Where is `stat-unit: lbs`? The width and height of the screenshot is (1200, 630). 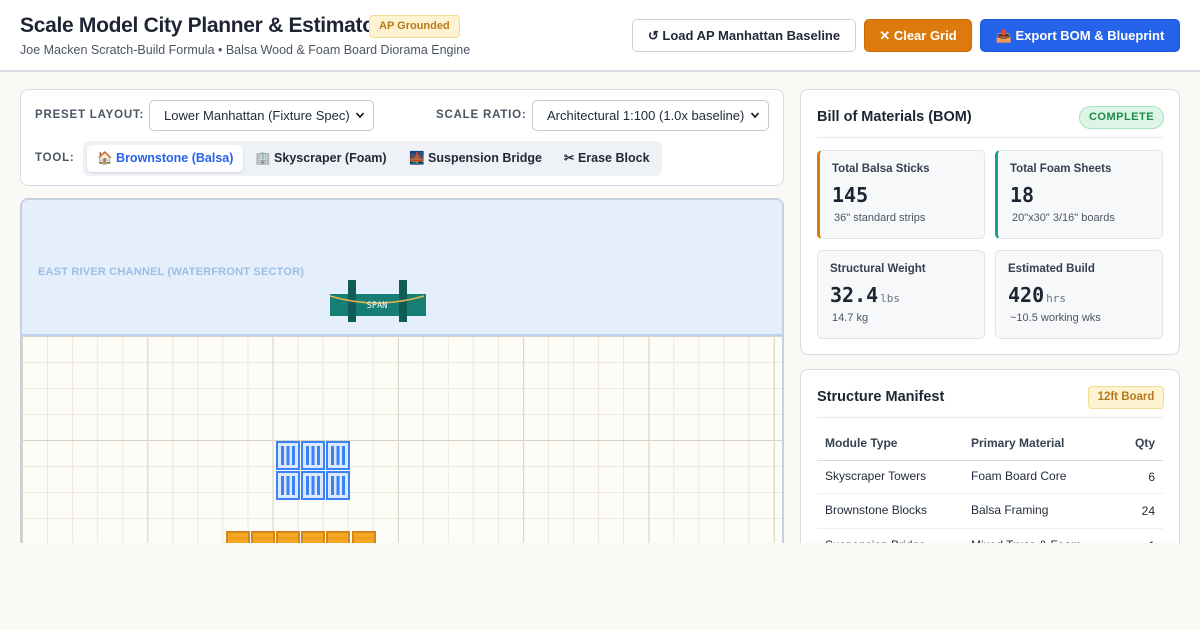
stat-unit: lbs is located at coordinates (890, 298).